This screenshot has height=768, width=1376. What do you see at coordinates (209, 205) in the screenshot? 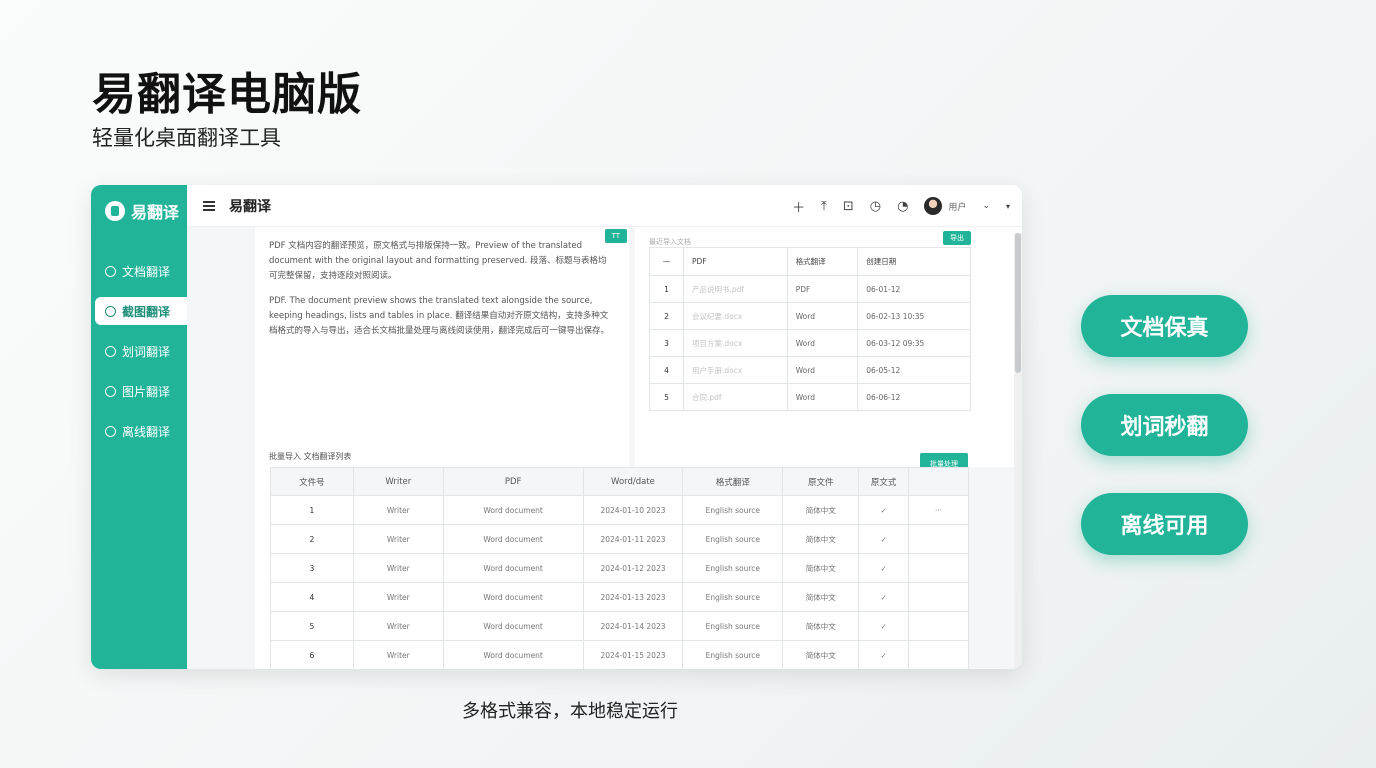
I see `menu-icon` at bounding box center [209, 205].